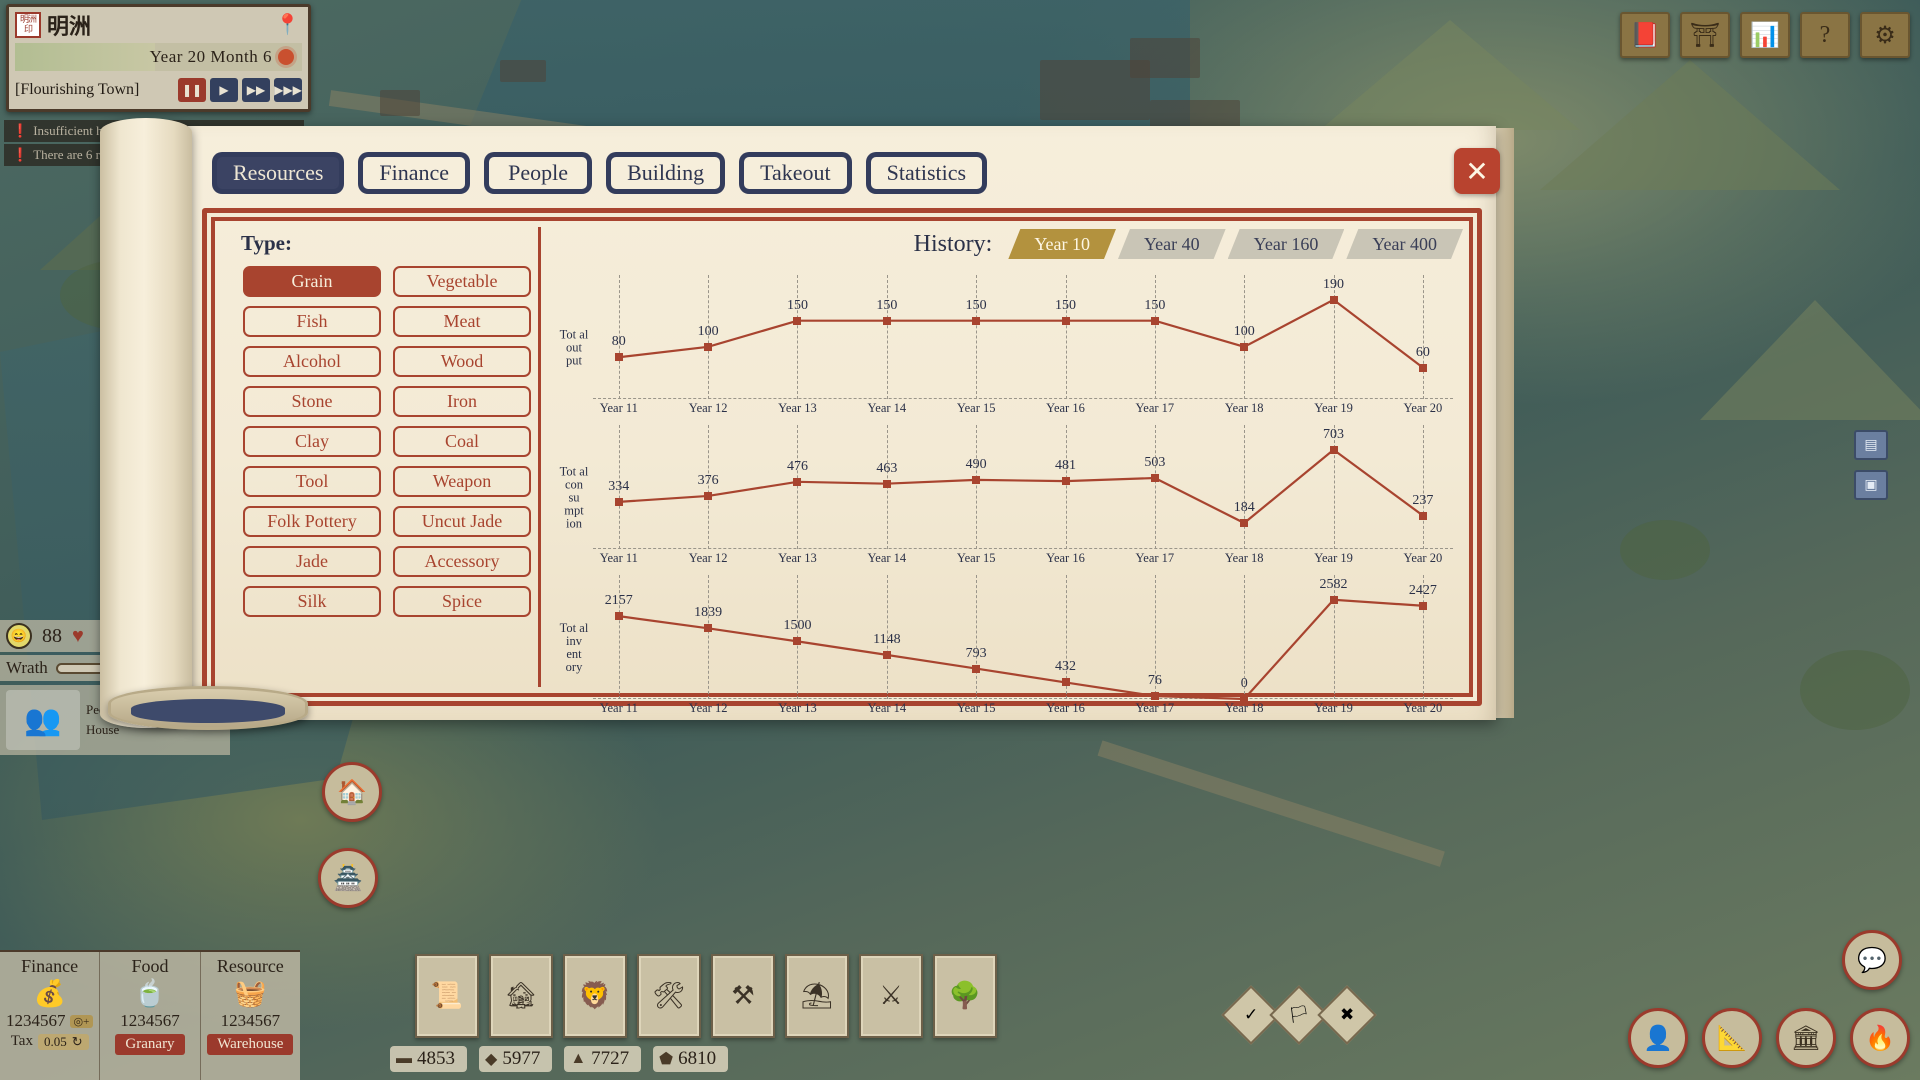 Image resolution: width=1920 pixels, height=1080 pixels. What do you see at coordinates (926, 173) in the screenshot?
I see `tab-statistics: Statistics` at bounding box center [926, 173].